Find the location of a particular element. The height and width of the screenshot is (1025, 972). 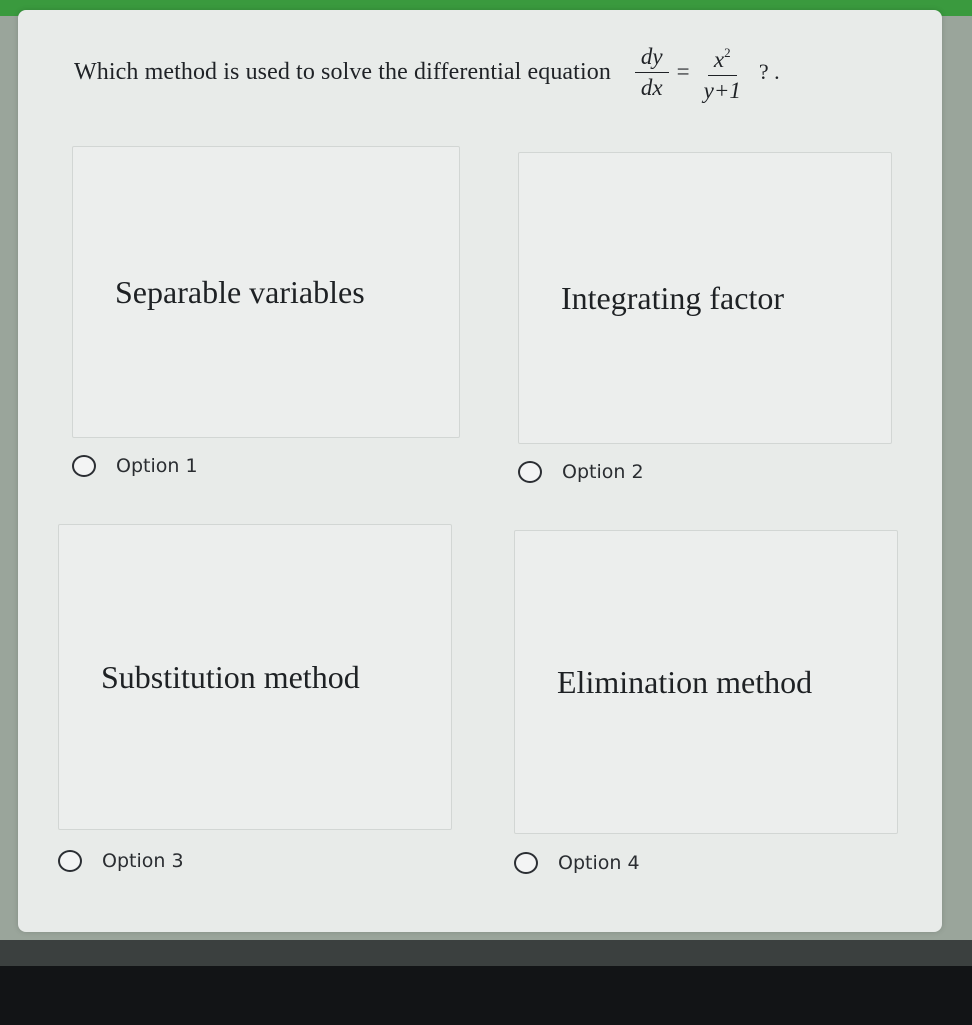

question-suffix: ? . is located at coordinates (769, 71).